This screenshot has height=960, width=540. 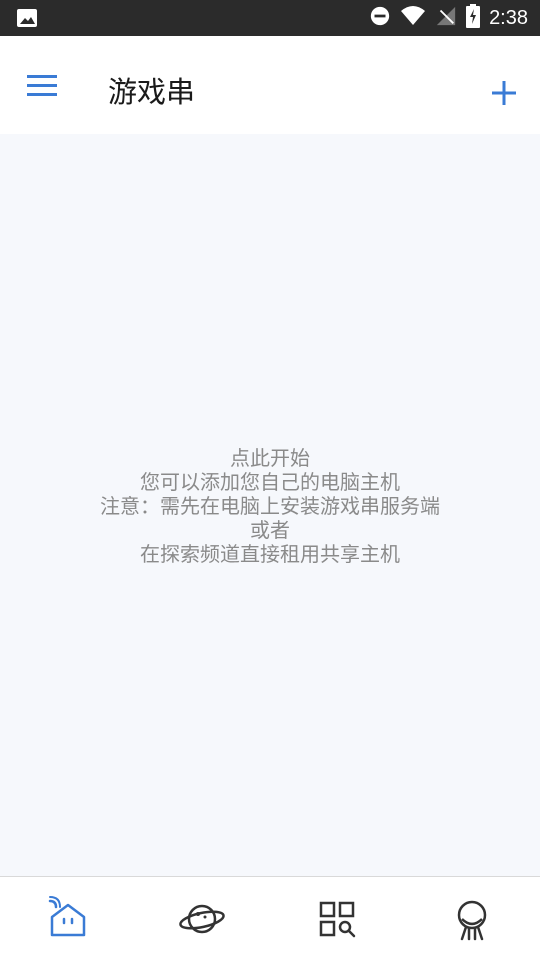 I want to click on image-notification-icon, so click(x=27, y=18).